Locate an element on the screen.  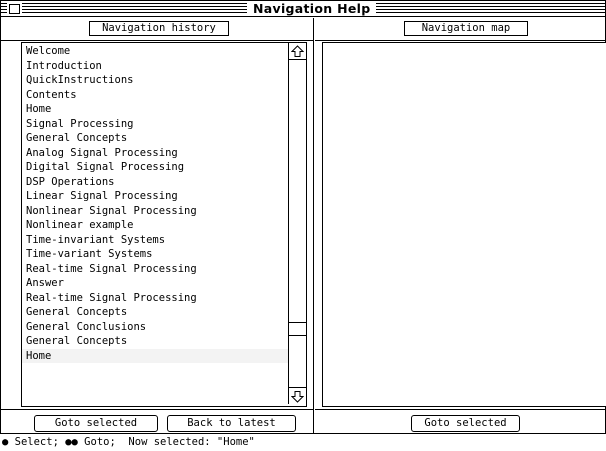
scroll-track is located at coordinates (297, 223).